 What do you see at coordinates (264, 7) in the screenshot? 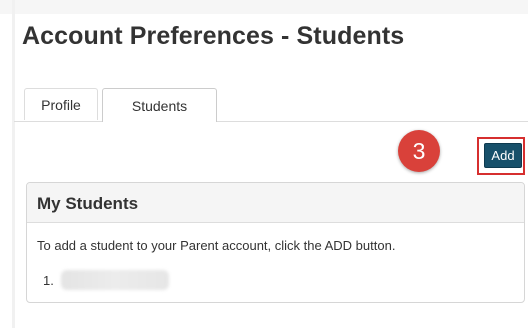
I see `top-band` at bounding box center [264, 7].